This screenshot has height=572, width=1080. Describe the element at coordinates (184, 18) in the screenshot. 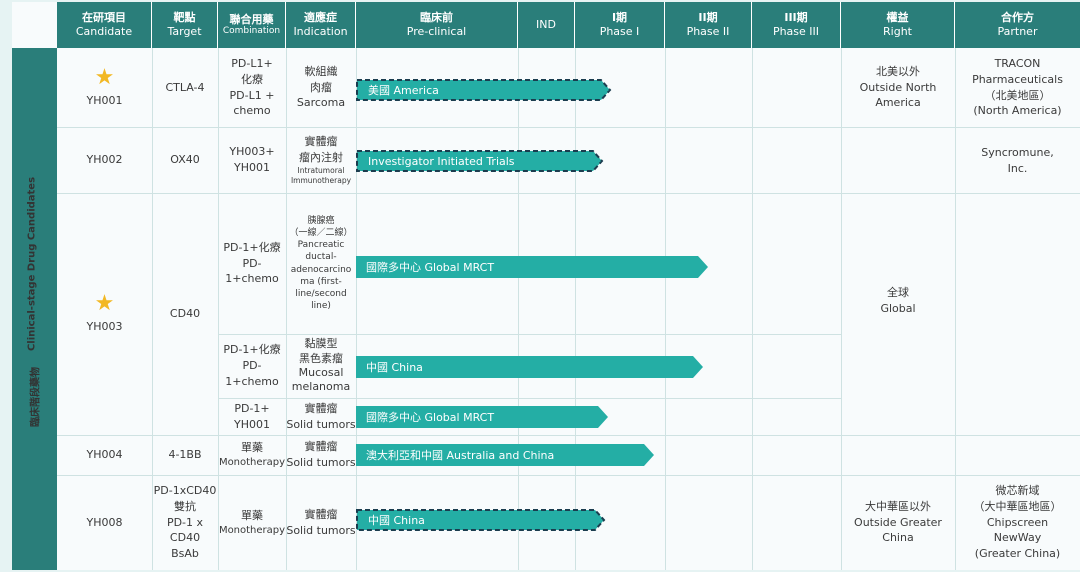

I see `header-target-zh: 靶點` at that location.